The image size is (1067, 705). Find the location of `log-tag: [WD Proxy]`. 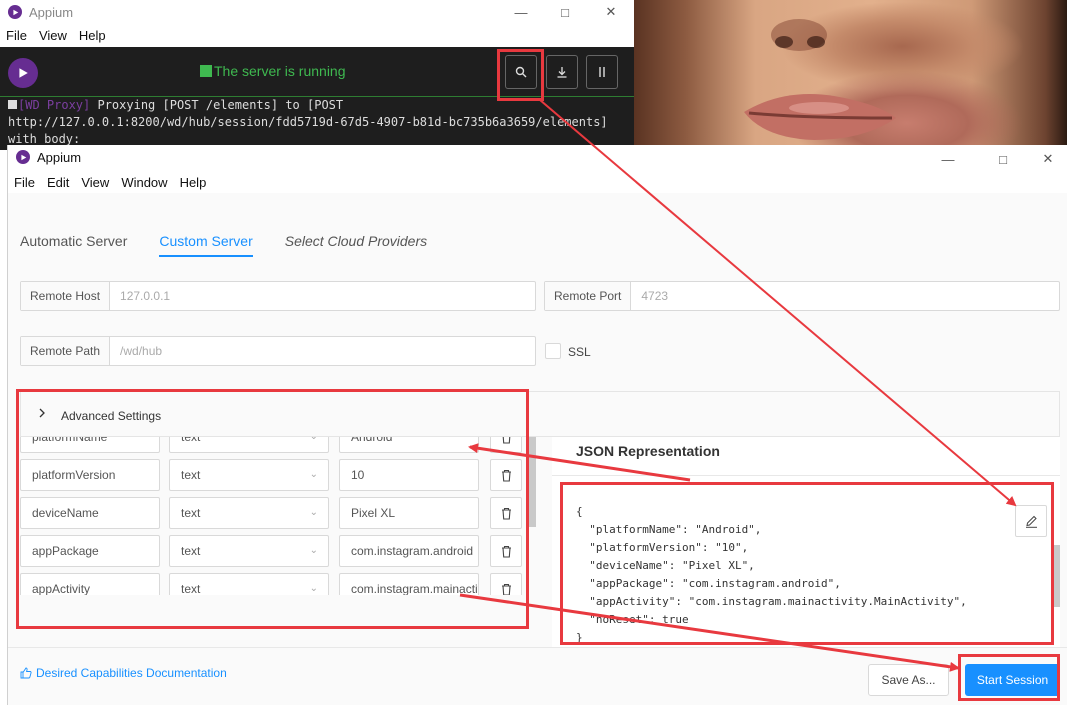

log-tag: [WD Proxy] is located at coordinates (54, 105).